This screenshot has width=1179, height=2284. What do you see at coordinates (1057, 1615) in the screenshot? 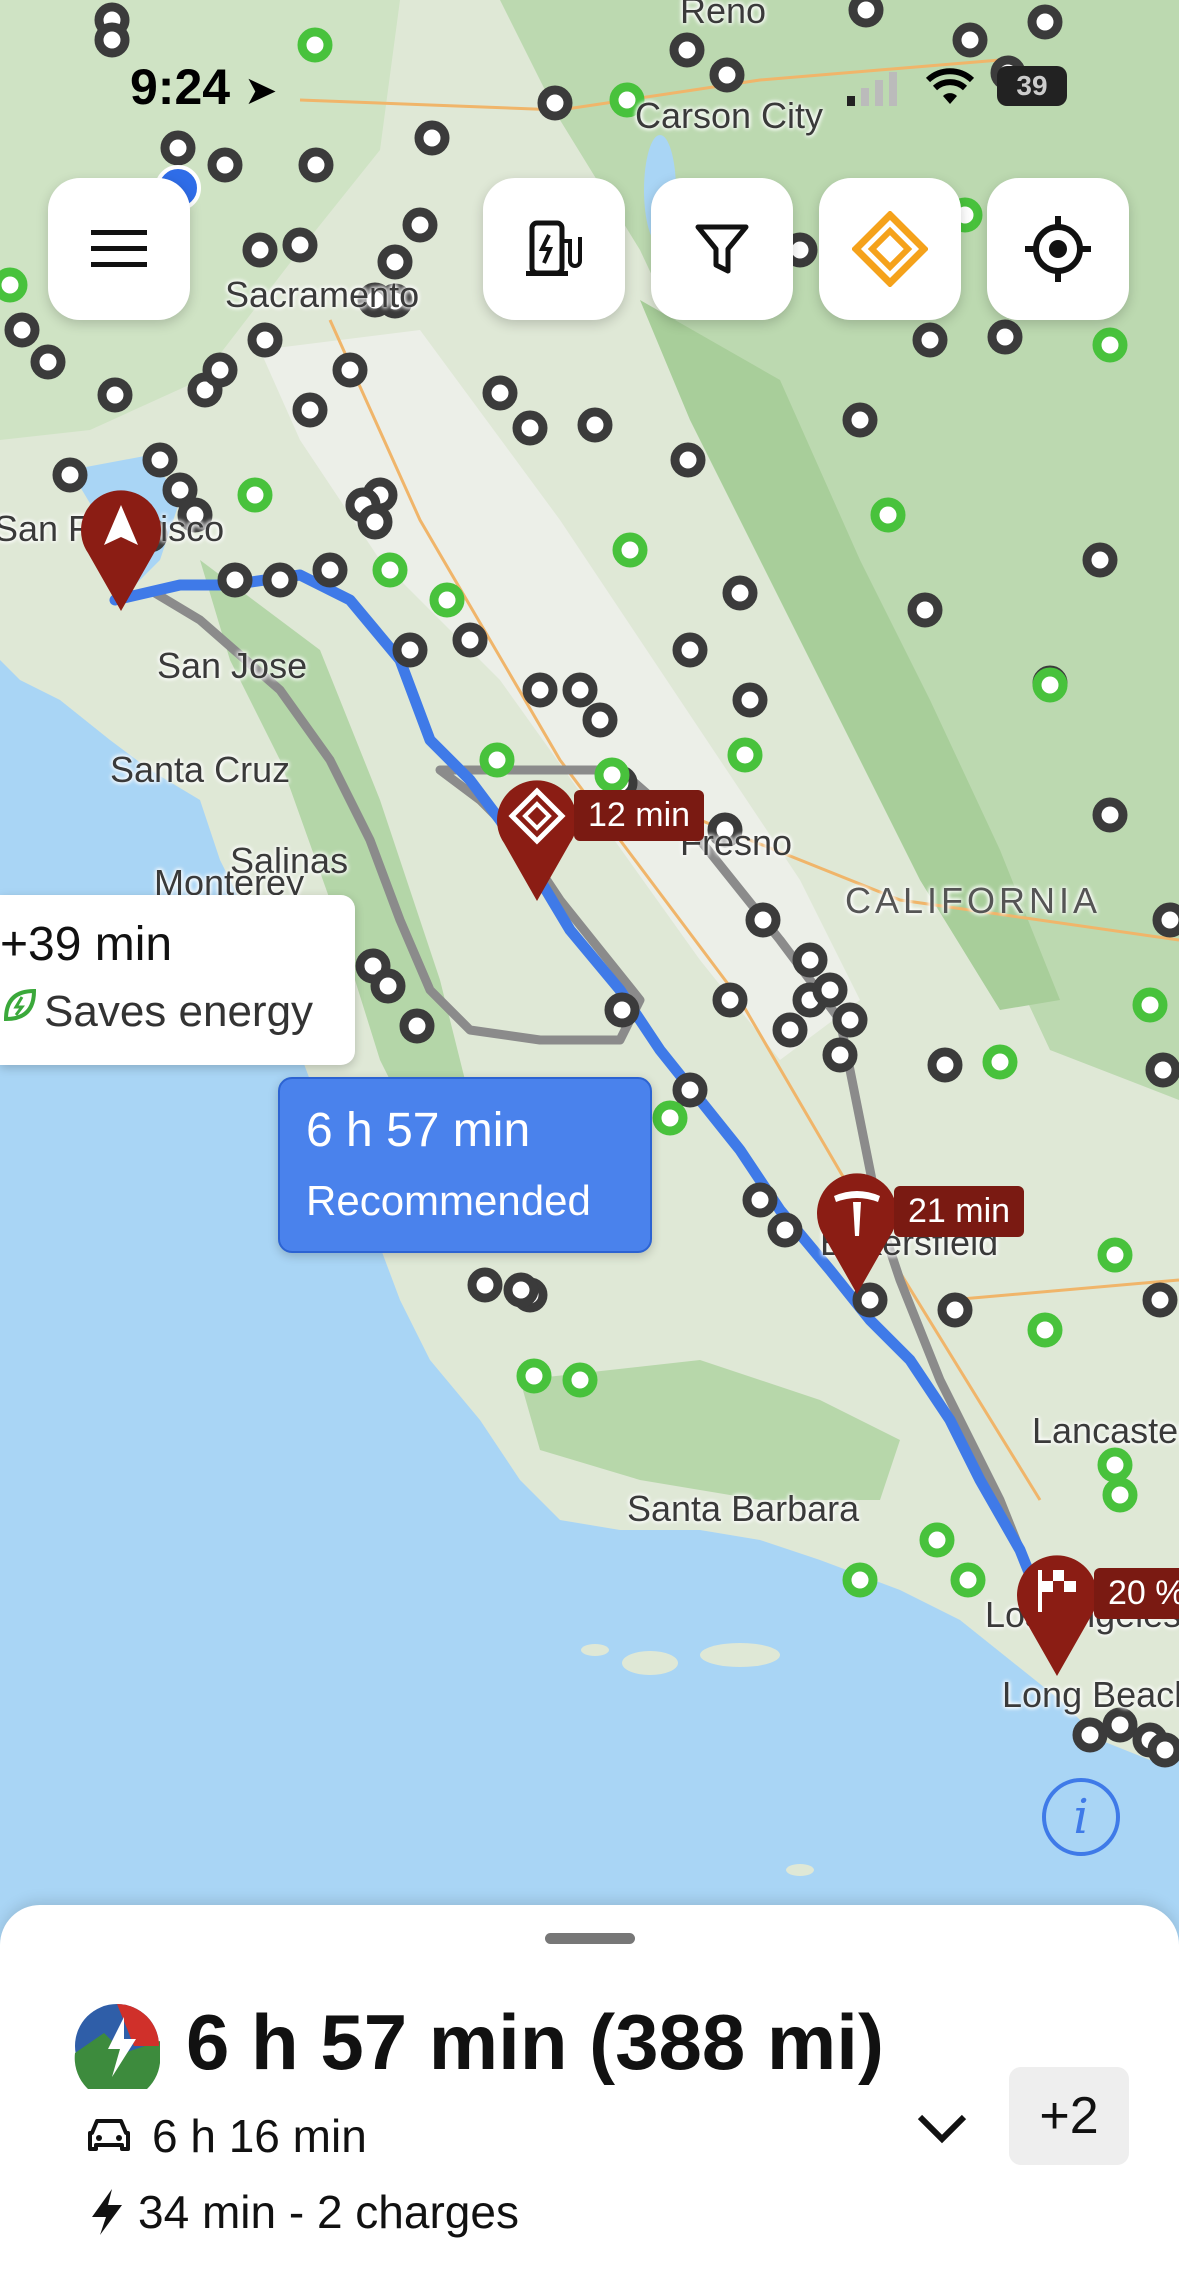
I see `destination-pin` at bounding box center [1057, 1615].